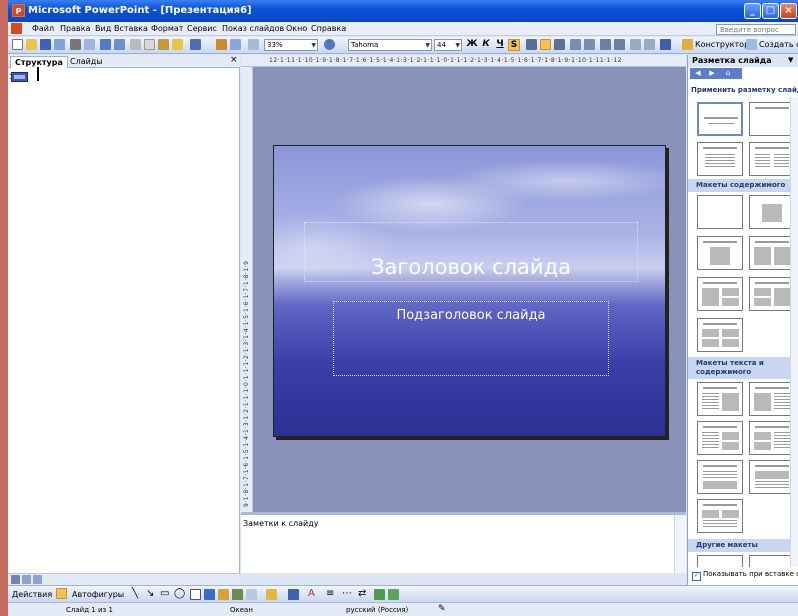  Describe the element at coordinates (649, 44) in the screenshot. I see `increase-indent-icon` at that location.